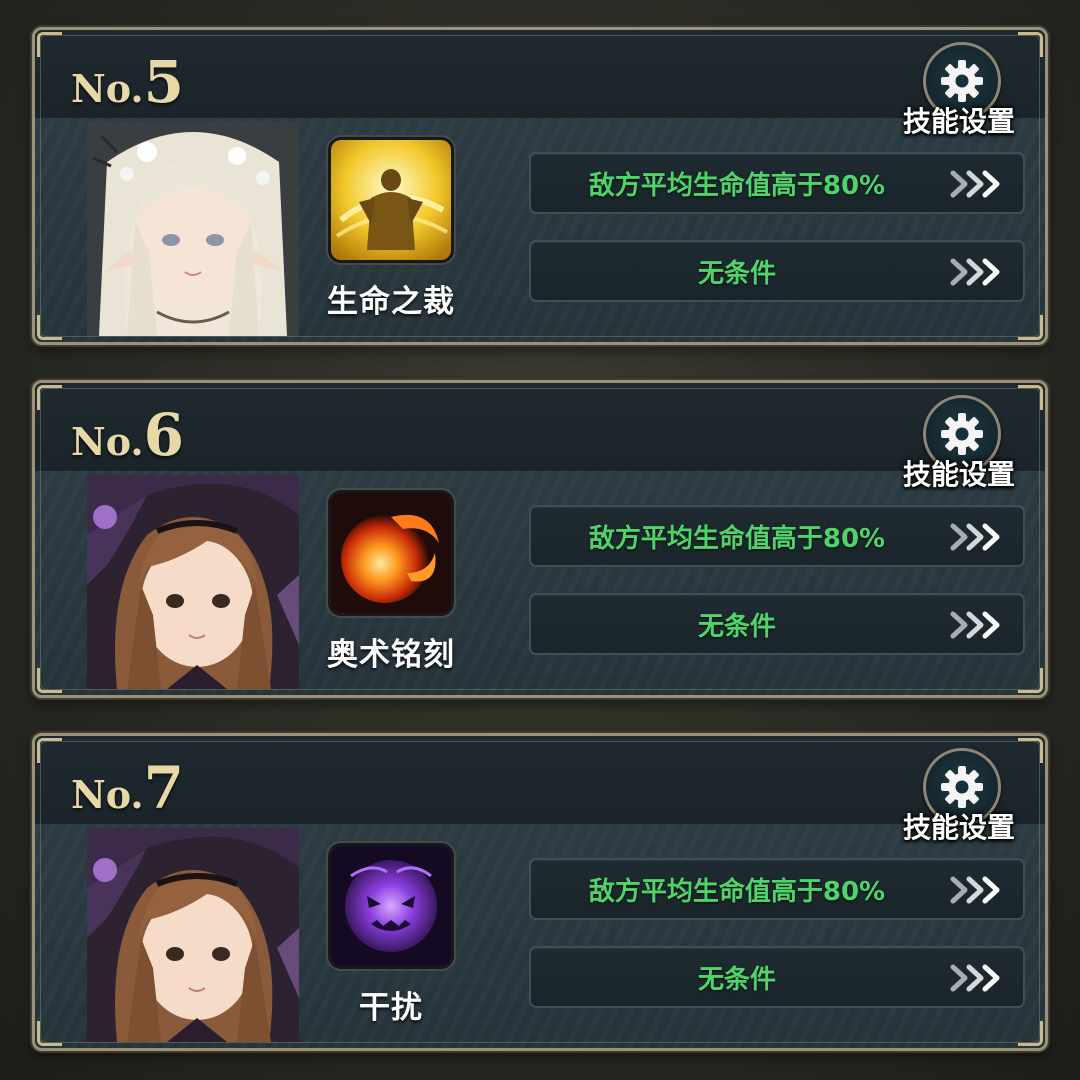 The width and height of the screenshot is (1080, 1080). I want to click on skill-name: 生命之裁, so click(391, 302).